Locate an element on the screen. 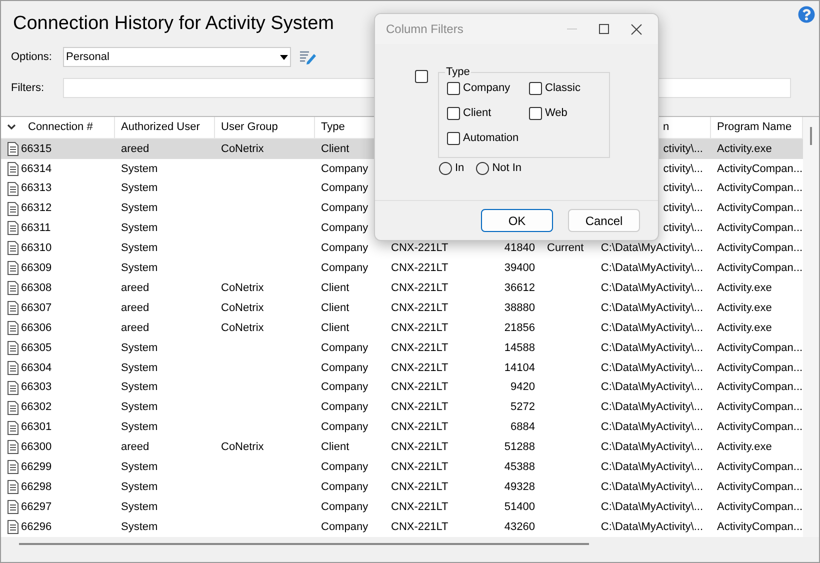  table-cell-text: 66311 is located at coordinates (36, 228).